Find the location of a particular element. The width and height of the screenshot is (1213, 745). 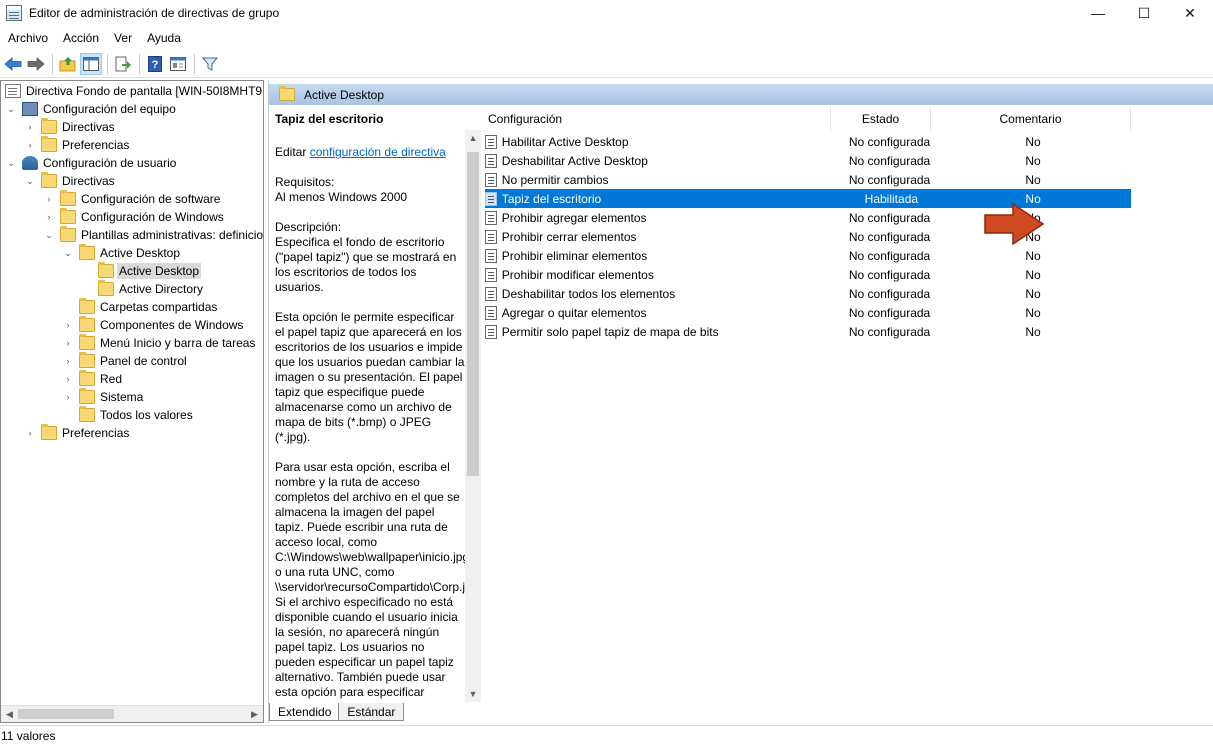

scroll-left-icon: ◀ is located at coordinates (9, 714).